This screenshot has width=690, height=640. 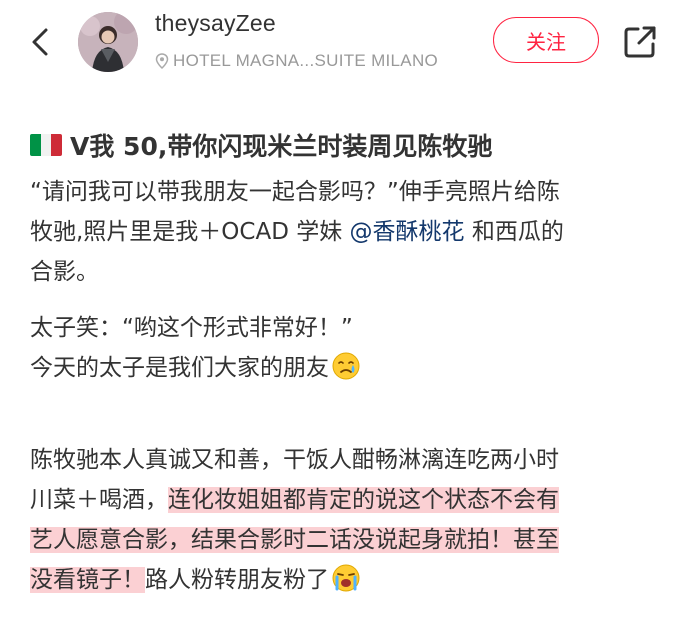 What do you see at coordinates (162, 61) in the screenshot?
I see `location-pin-icon` at bounding box center [162, 61].